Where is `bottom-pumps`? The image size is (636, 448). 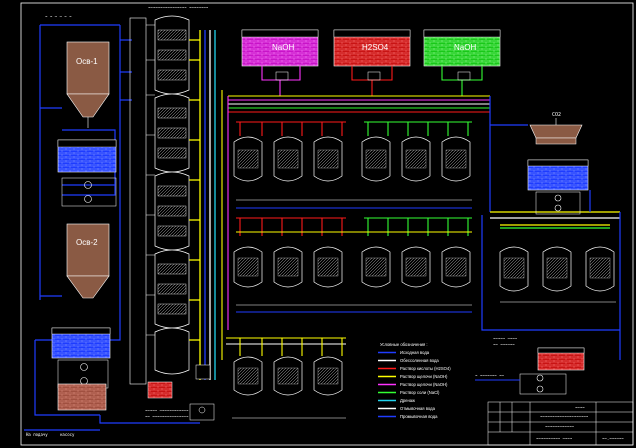 bottom-pumps is located at coordinates (202, 412).